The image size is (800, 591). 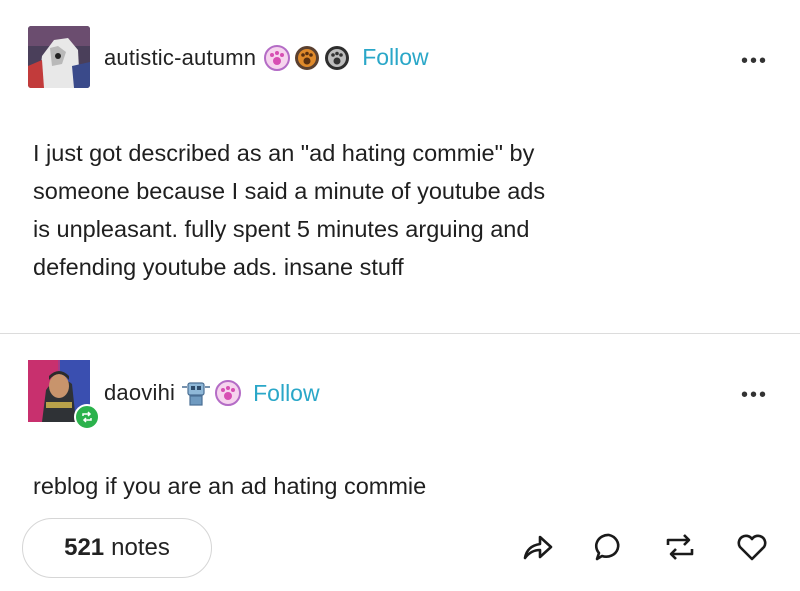 What do you see at coordinates (538, 547) in the screenshot?
I see `share-icon` at bounding box center [538, 547].